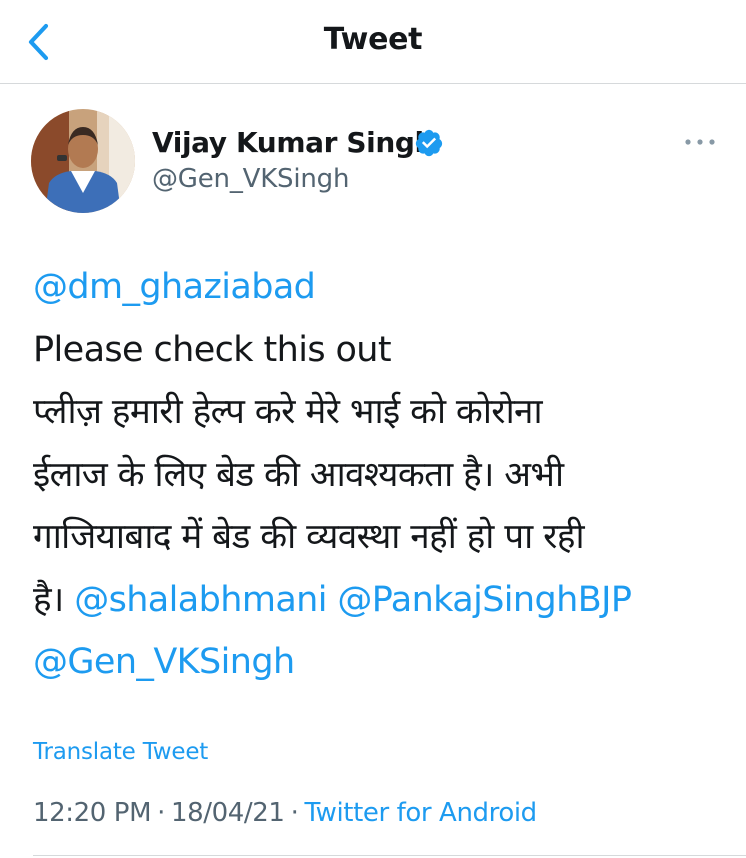  Describe the element at coordinates (389, 855) in the screenshot. I see `divider` at that location.